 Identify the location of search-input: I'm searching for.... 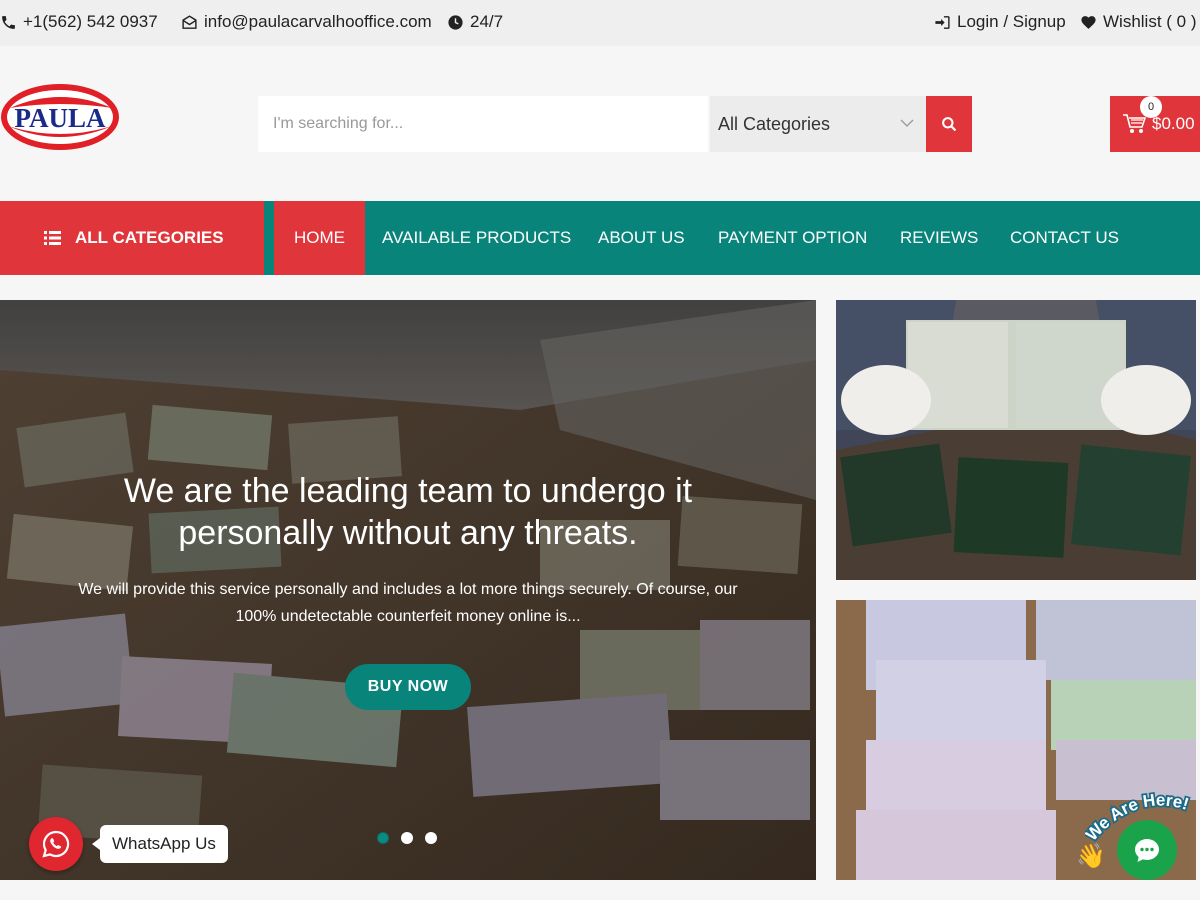
(483, 124).